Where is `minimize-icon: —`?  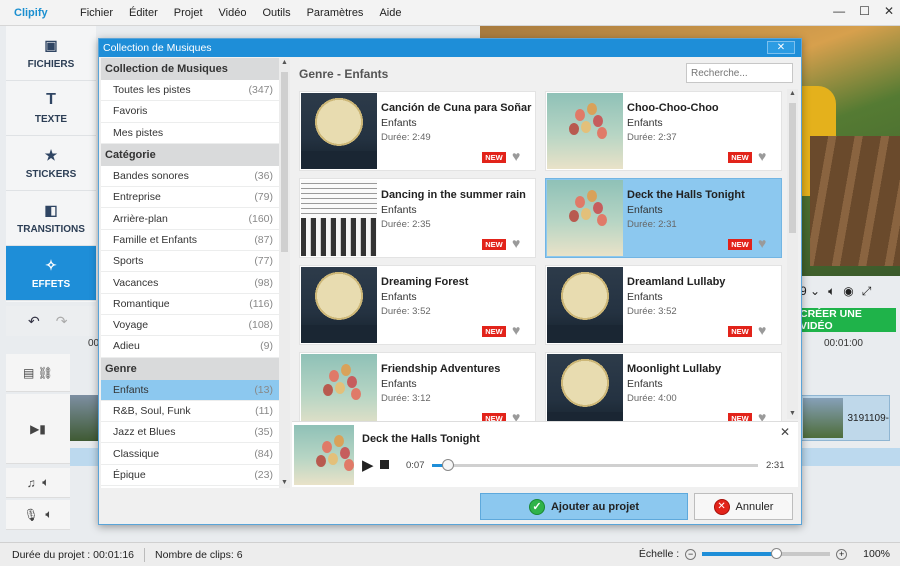
minimize-icon: — is located at coordinates (839, 11).